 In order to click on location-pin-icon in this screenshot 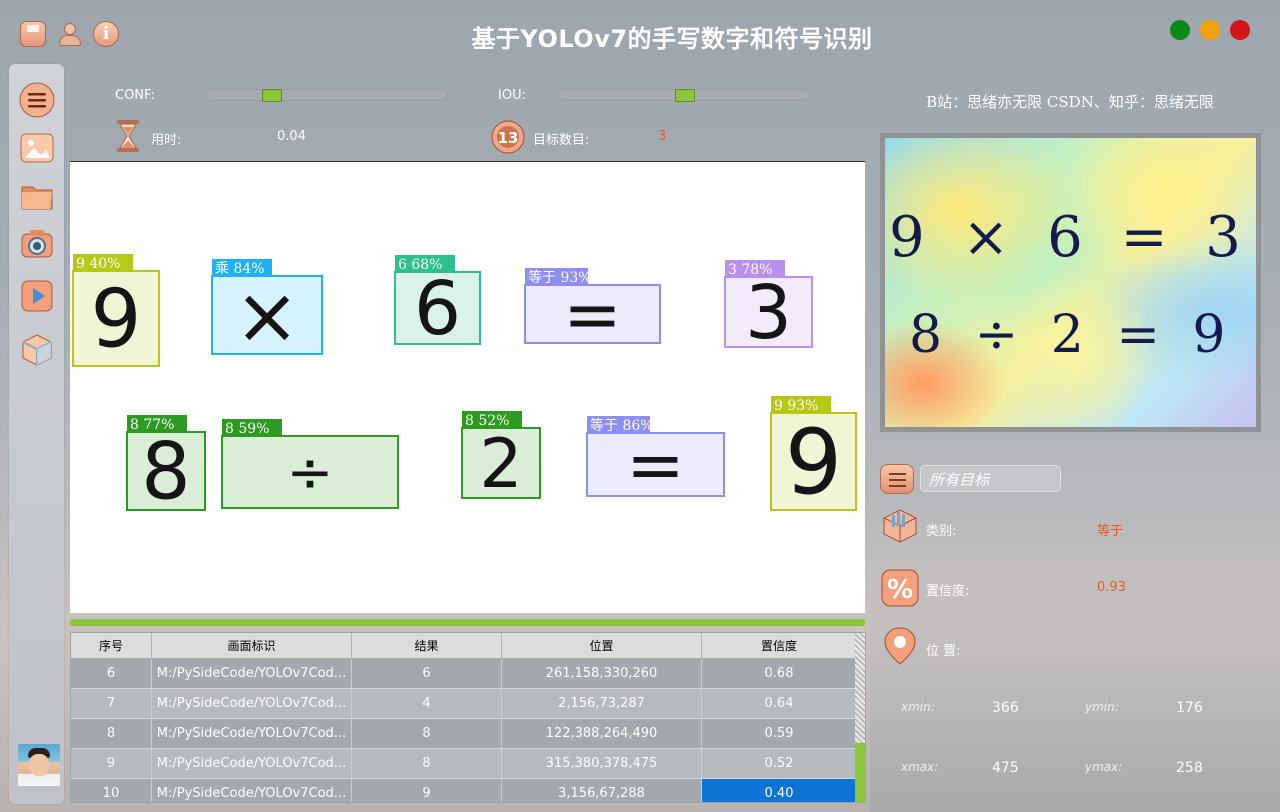, I will do `click(900, 646)`.